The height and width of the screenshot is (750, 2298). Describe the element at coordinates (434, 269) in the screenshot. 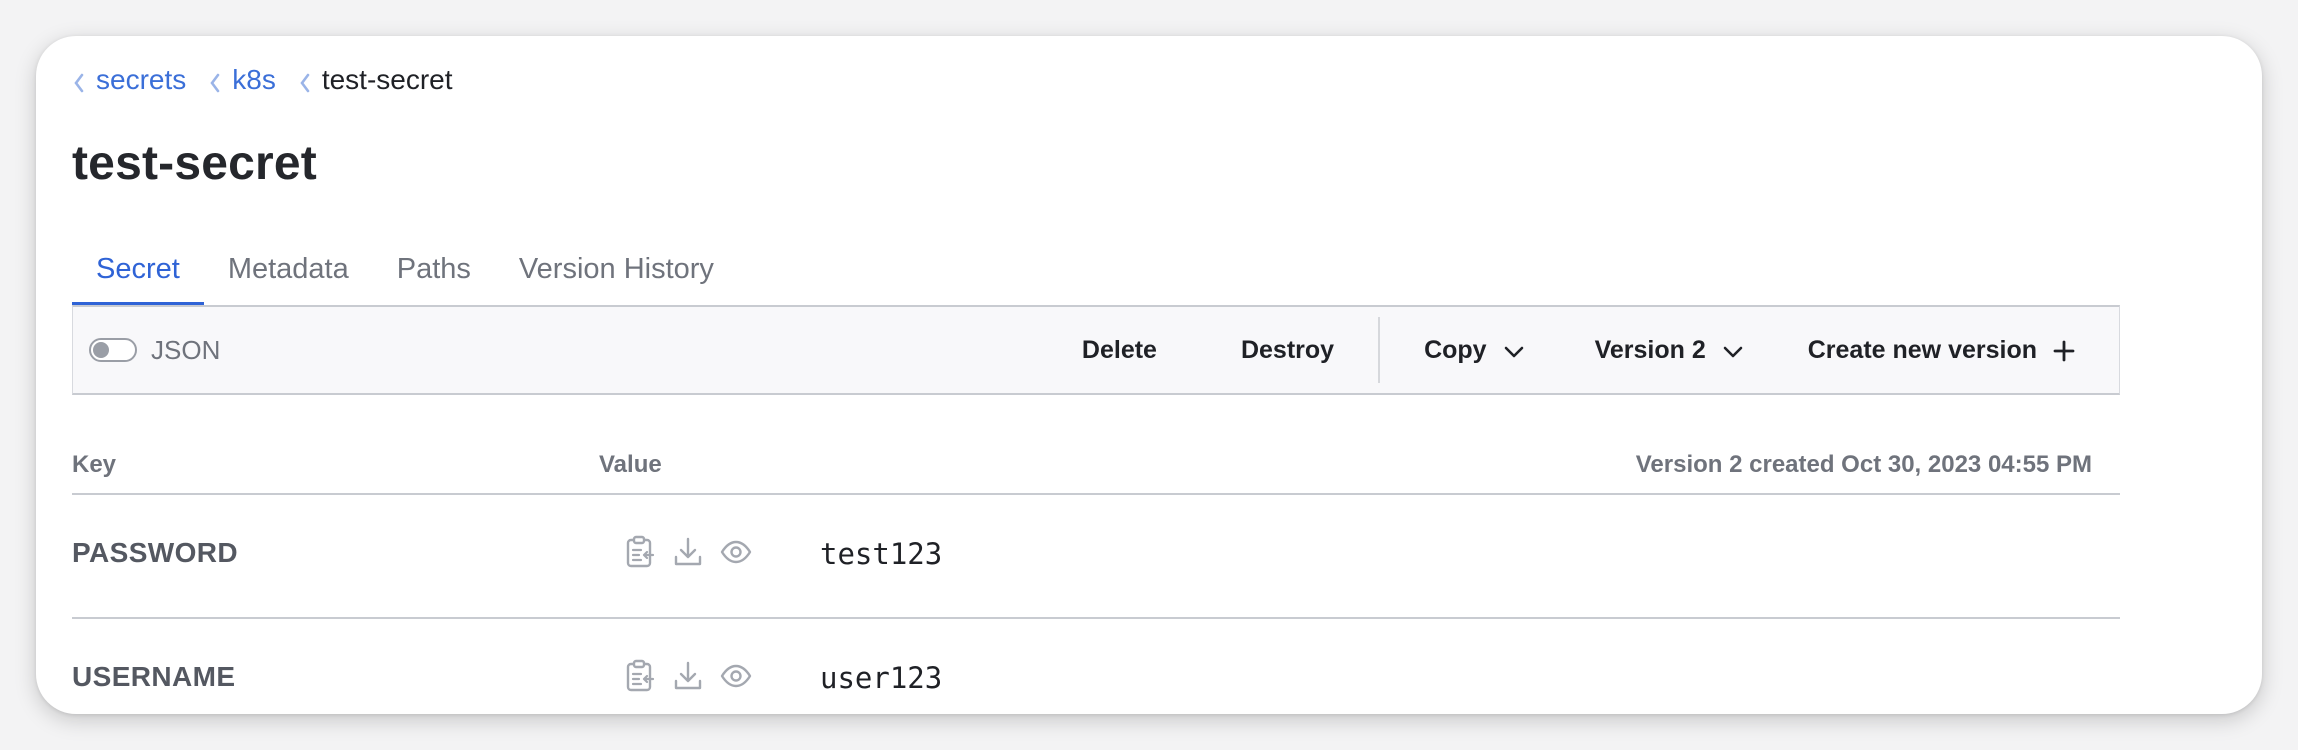

I see `tab-paths: Paths` at that location.